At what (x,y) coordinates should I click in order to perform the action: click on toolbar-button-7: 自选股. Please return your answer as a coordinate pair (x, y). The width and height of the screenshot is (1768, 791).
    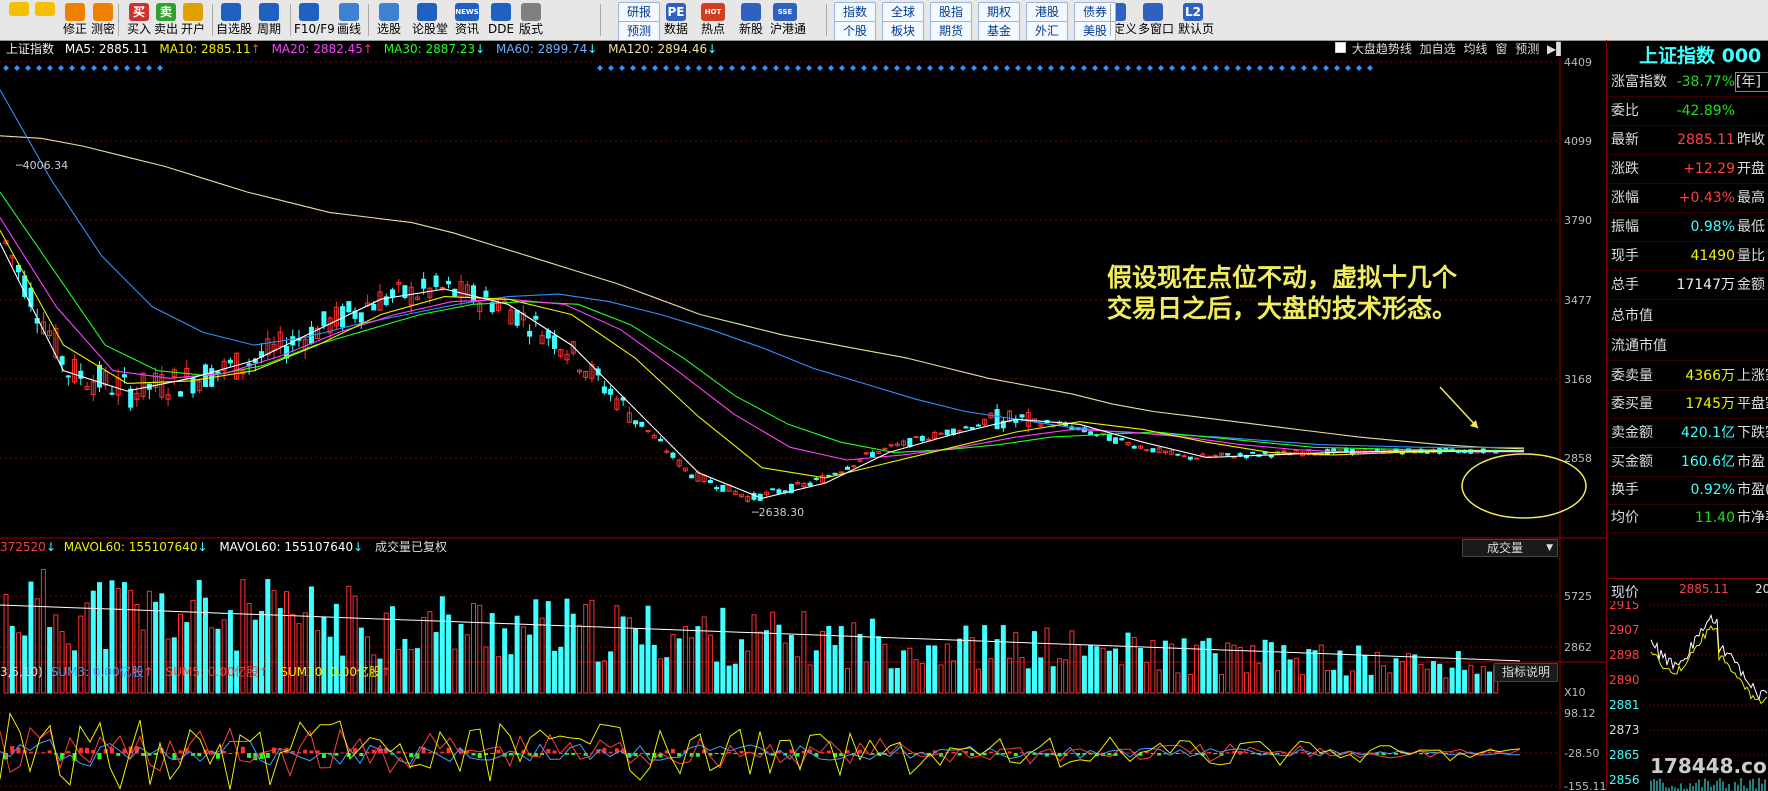
    Looking at the image, I should click on (234, 20).